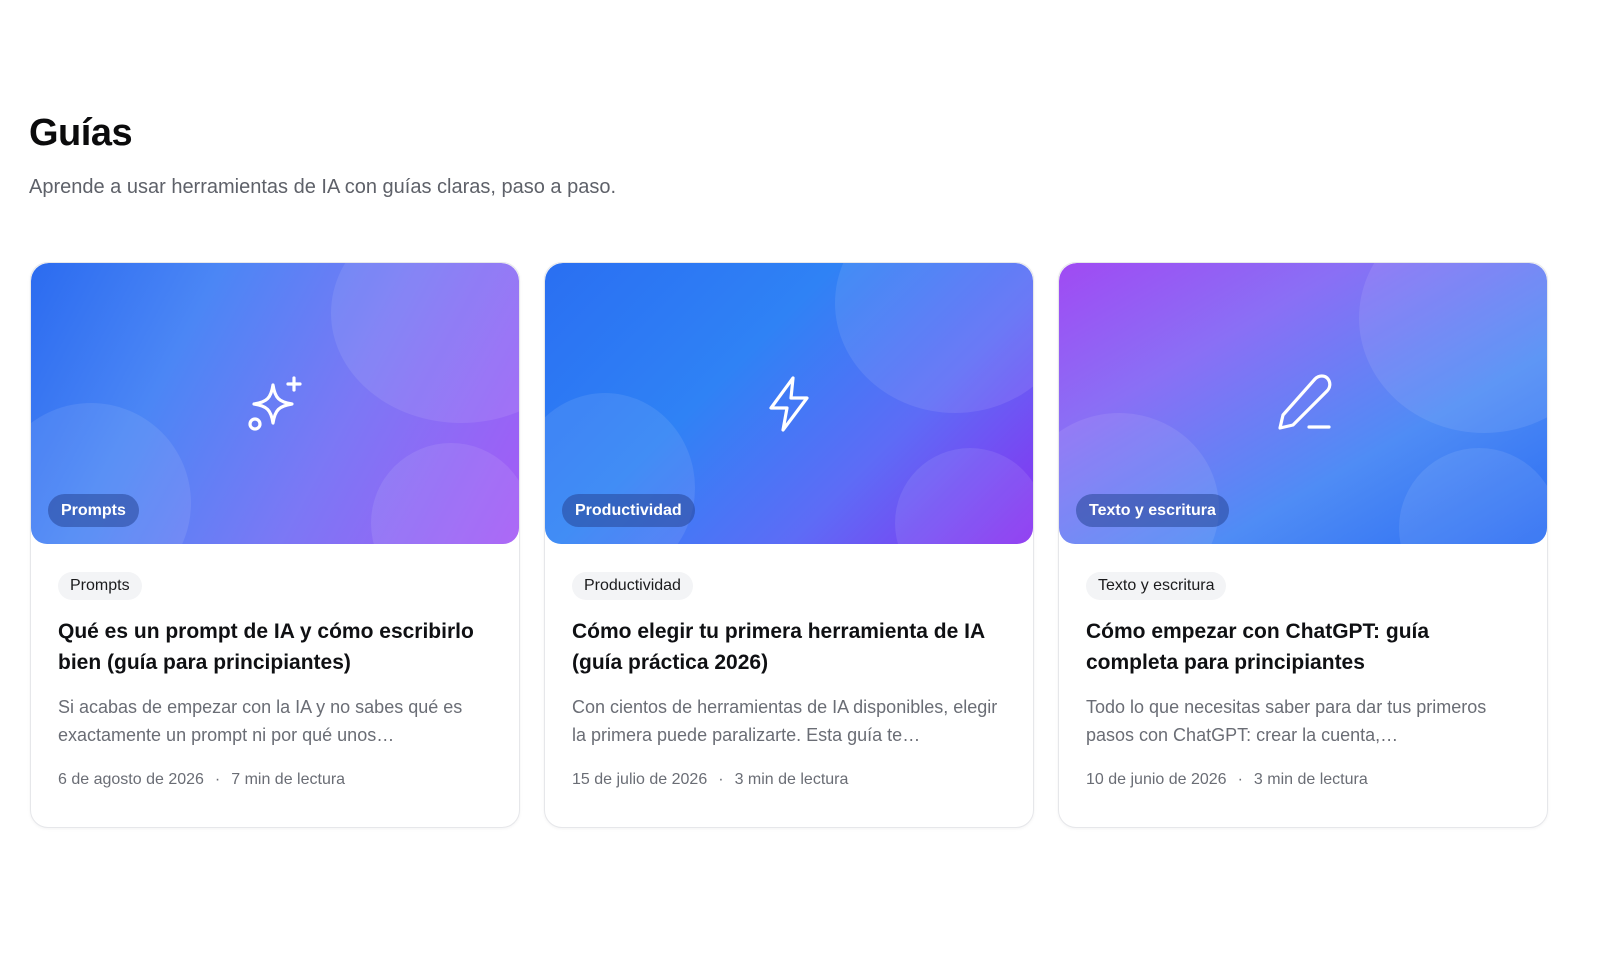 This screenshot has width=1600, height=957. I want to click on pencil-icon, so click(1303, 404).